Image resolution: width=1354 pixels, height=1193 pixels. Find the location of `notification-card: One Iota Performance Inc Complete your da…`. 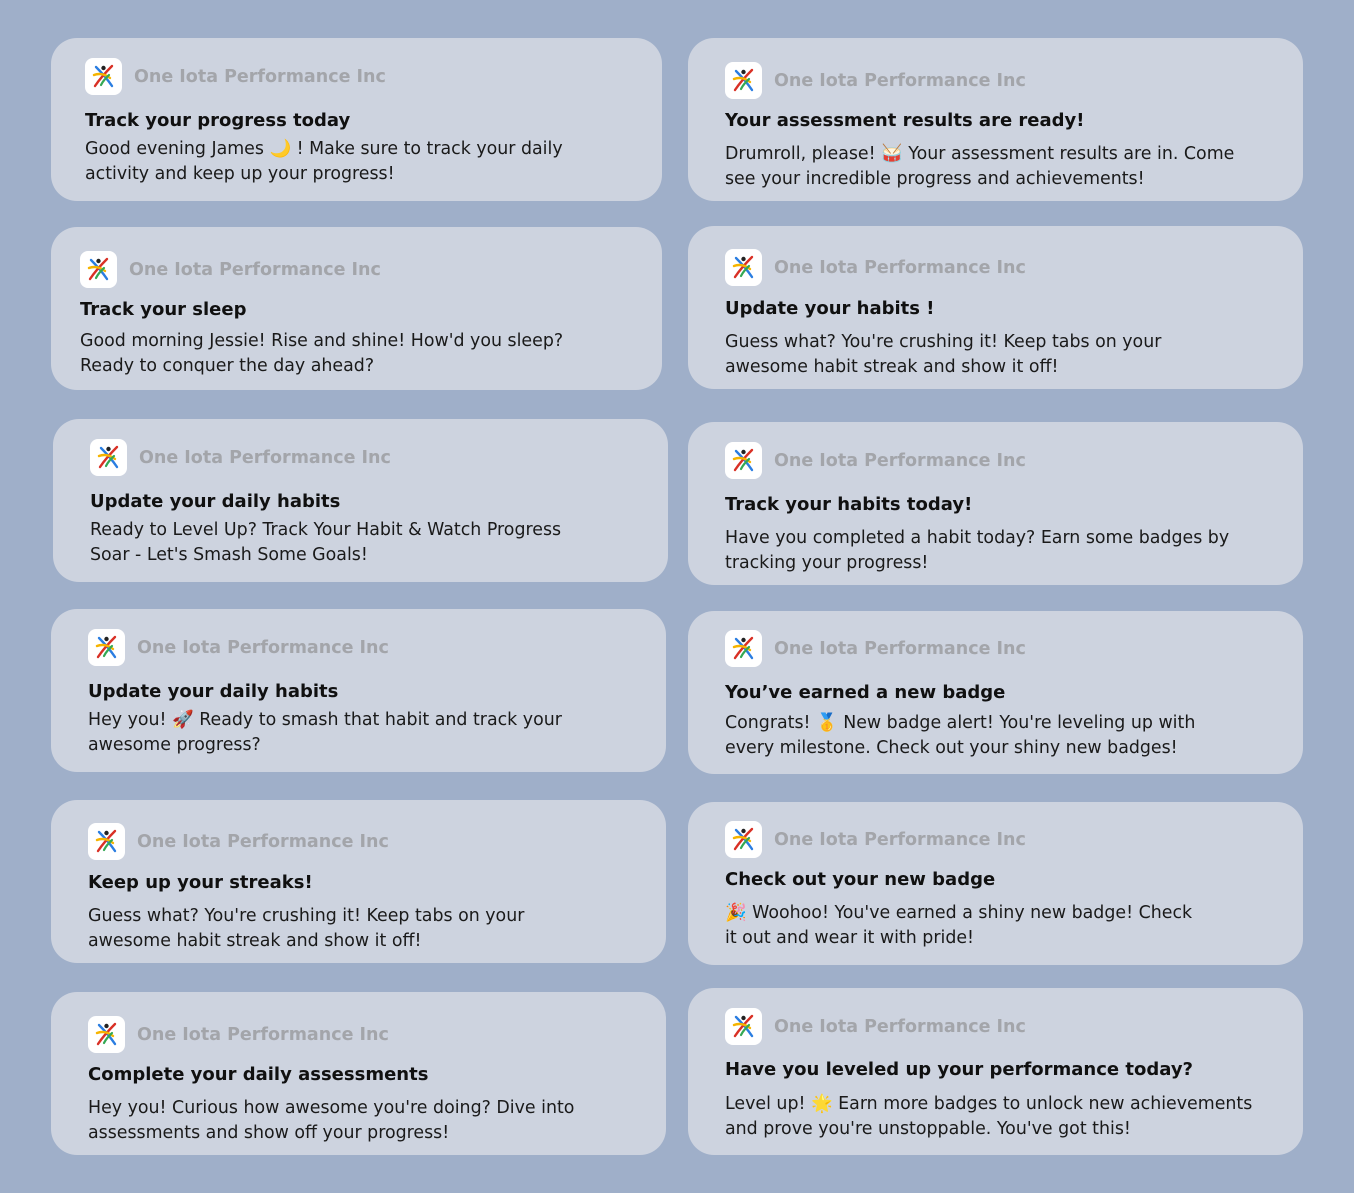

notification-card: One Iota Performance Inc Complete your da… is located at coordinates (358, 1073).